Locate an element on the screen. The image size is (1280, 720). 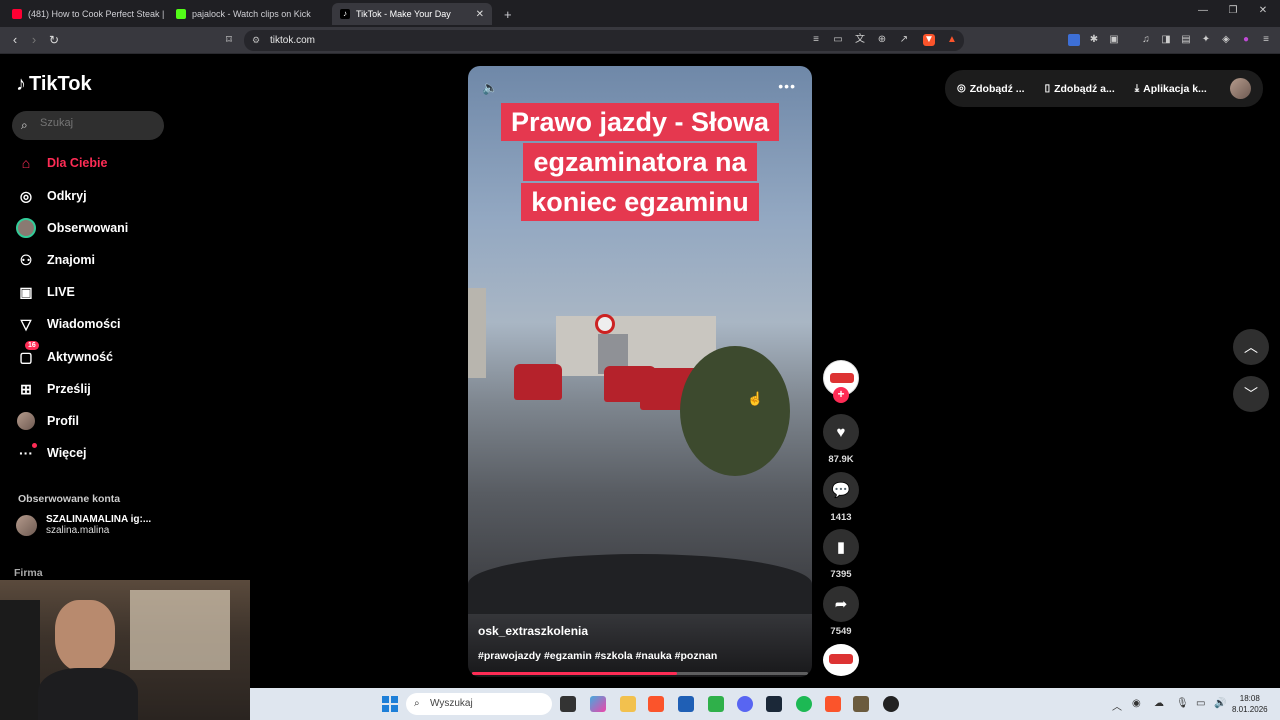
save-button: ▮ is located at coordinates (841, 547).